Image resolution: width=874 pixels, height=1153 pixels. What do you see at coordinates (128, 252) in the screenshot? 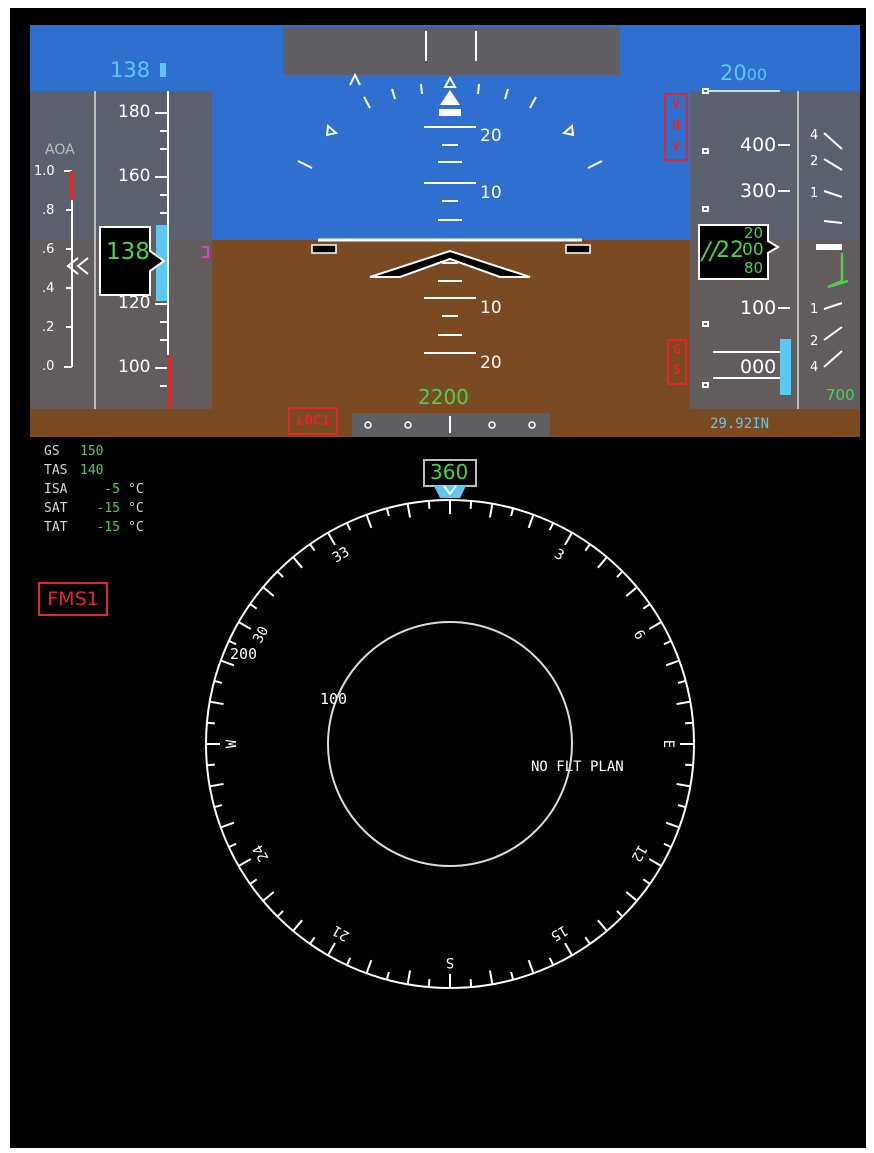
I see `current-airspeed: 138` at bounding box center [128, 252].